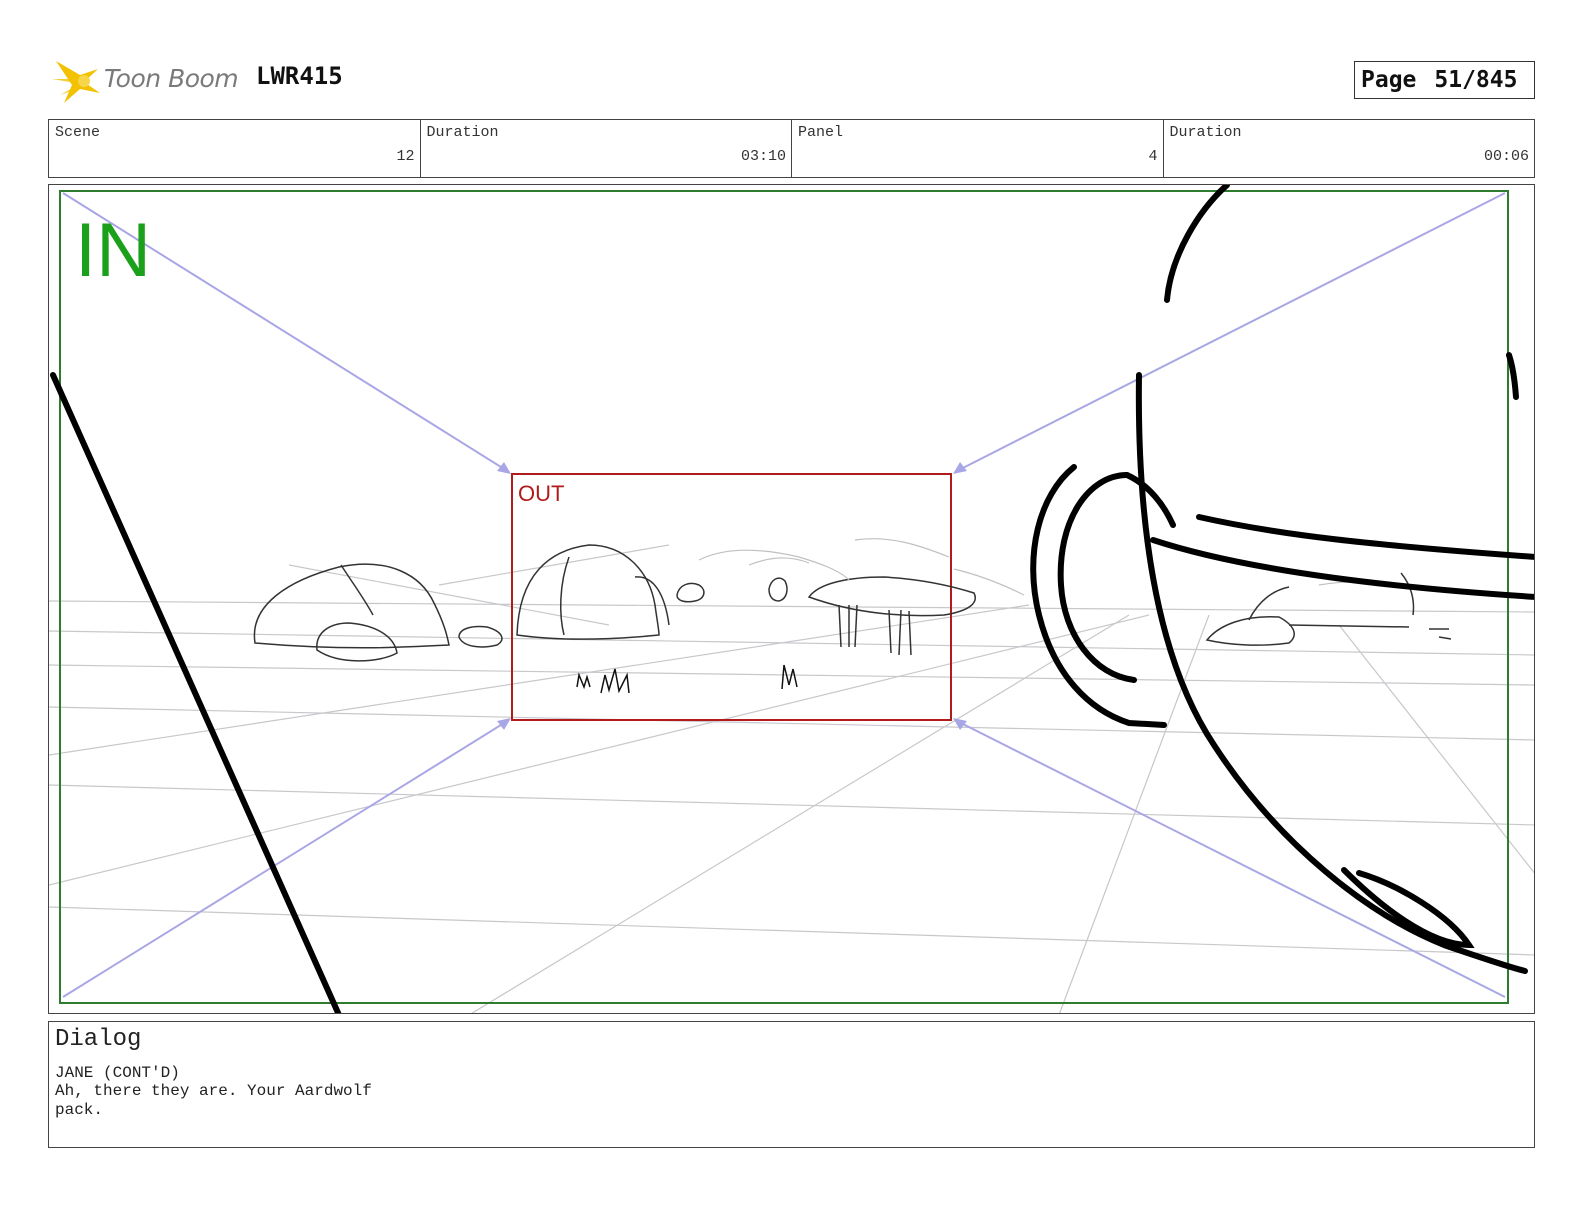  Describe the element at coordinates (821, 132) in the screenshot. I see `panel-label: Panel` at that location.